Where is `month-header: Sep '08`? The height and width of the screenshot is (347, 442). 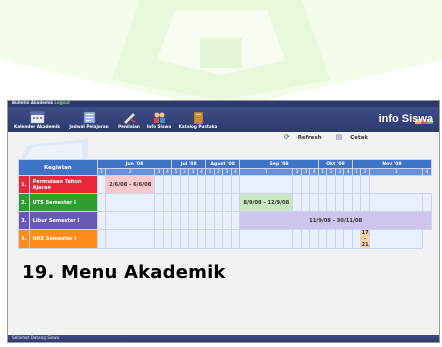
month-header: Sep '08 is located at coordinates (279, 164).